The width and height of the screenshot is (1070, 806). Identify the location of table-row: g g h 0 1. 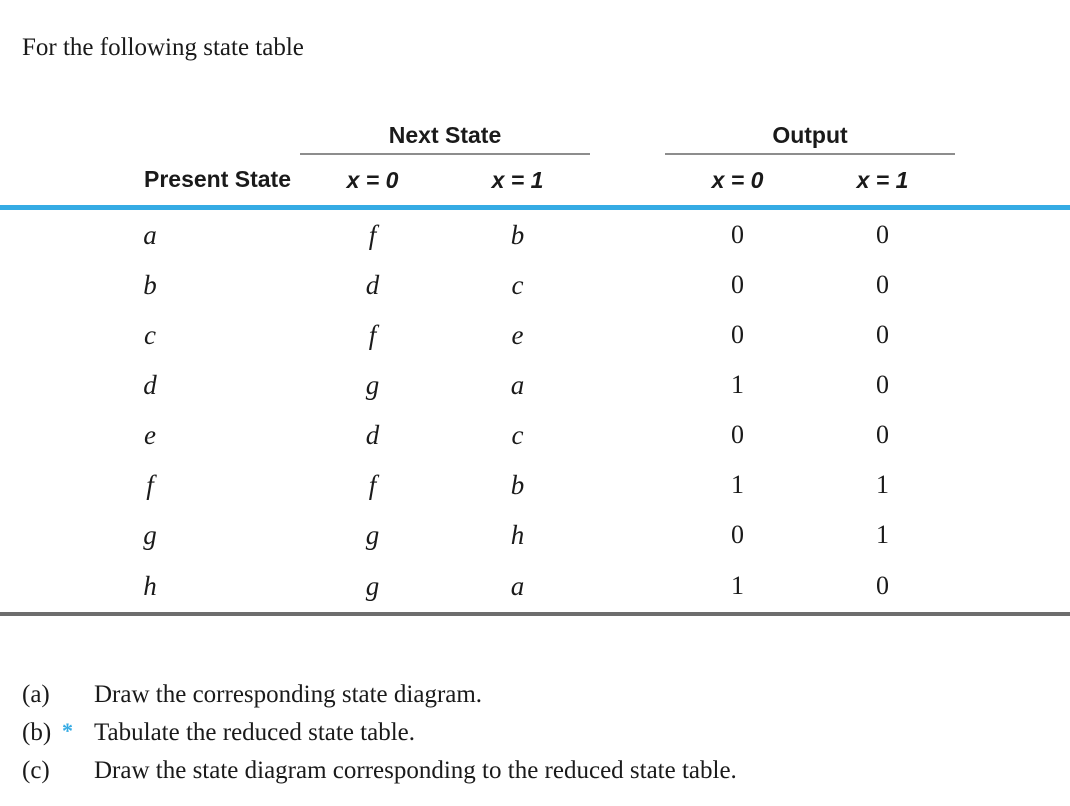
(535, 535).